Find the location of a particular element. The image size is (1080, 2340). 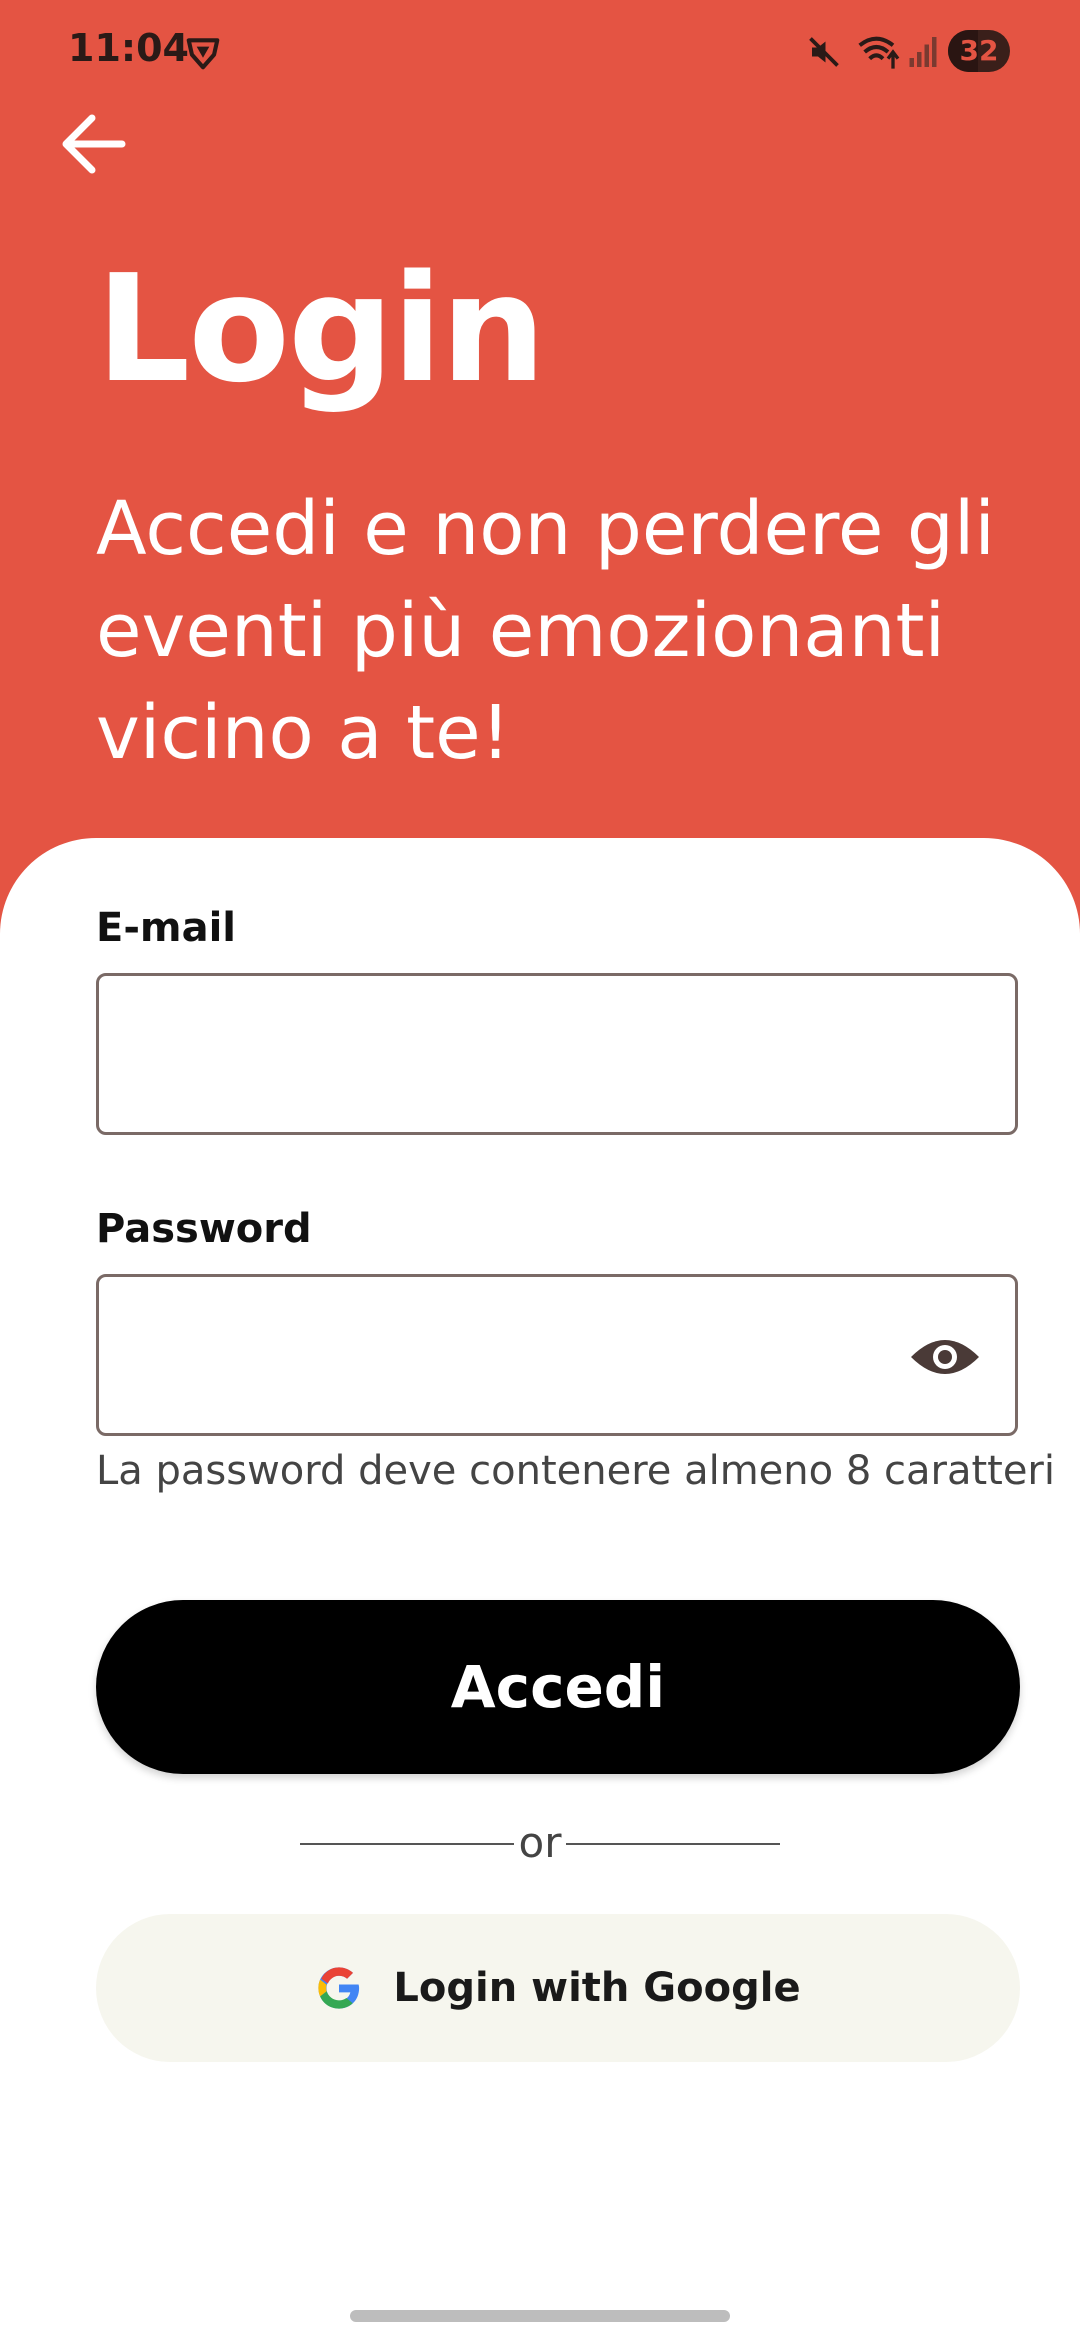

wifi-icon is located at coordinates (879, 52).